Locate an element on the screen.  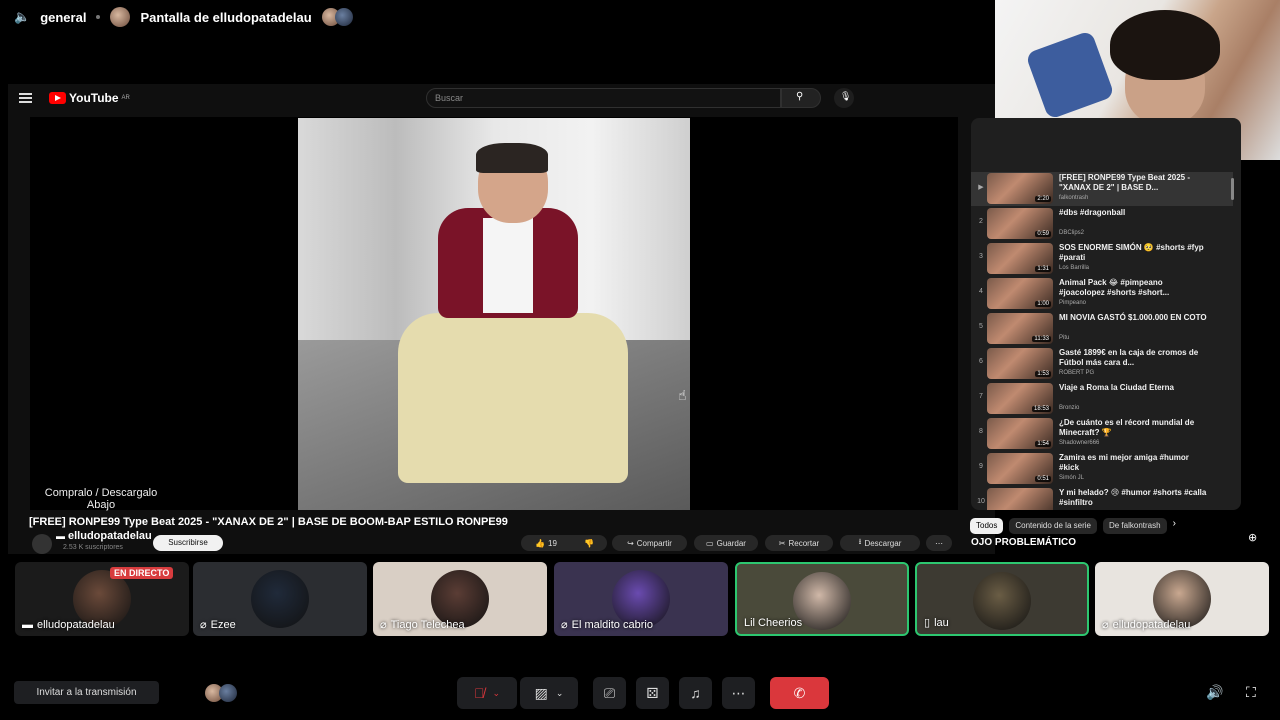
channel-name: general is located at coordinates (63, 17).